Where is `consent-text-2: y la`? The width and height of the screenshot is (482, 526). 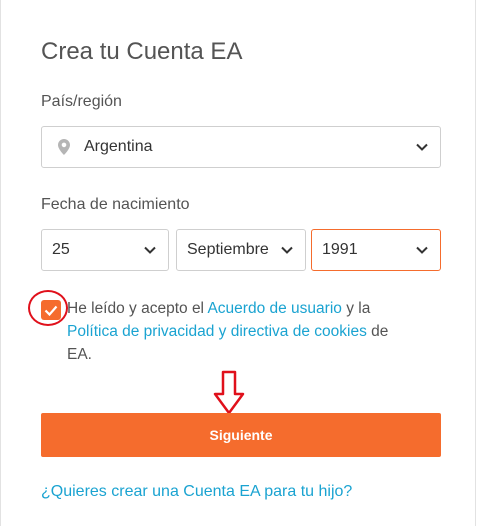 consent-text-2: y la is located at coordinates (356, 308).